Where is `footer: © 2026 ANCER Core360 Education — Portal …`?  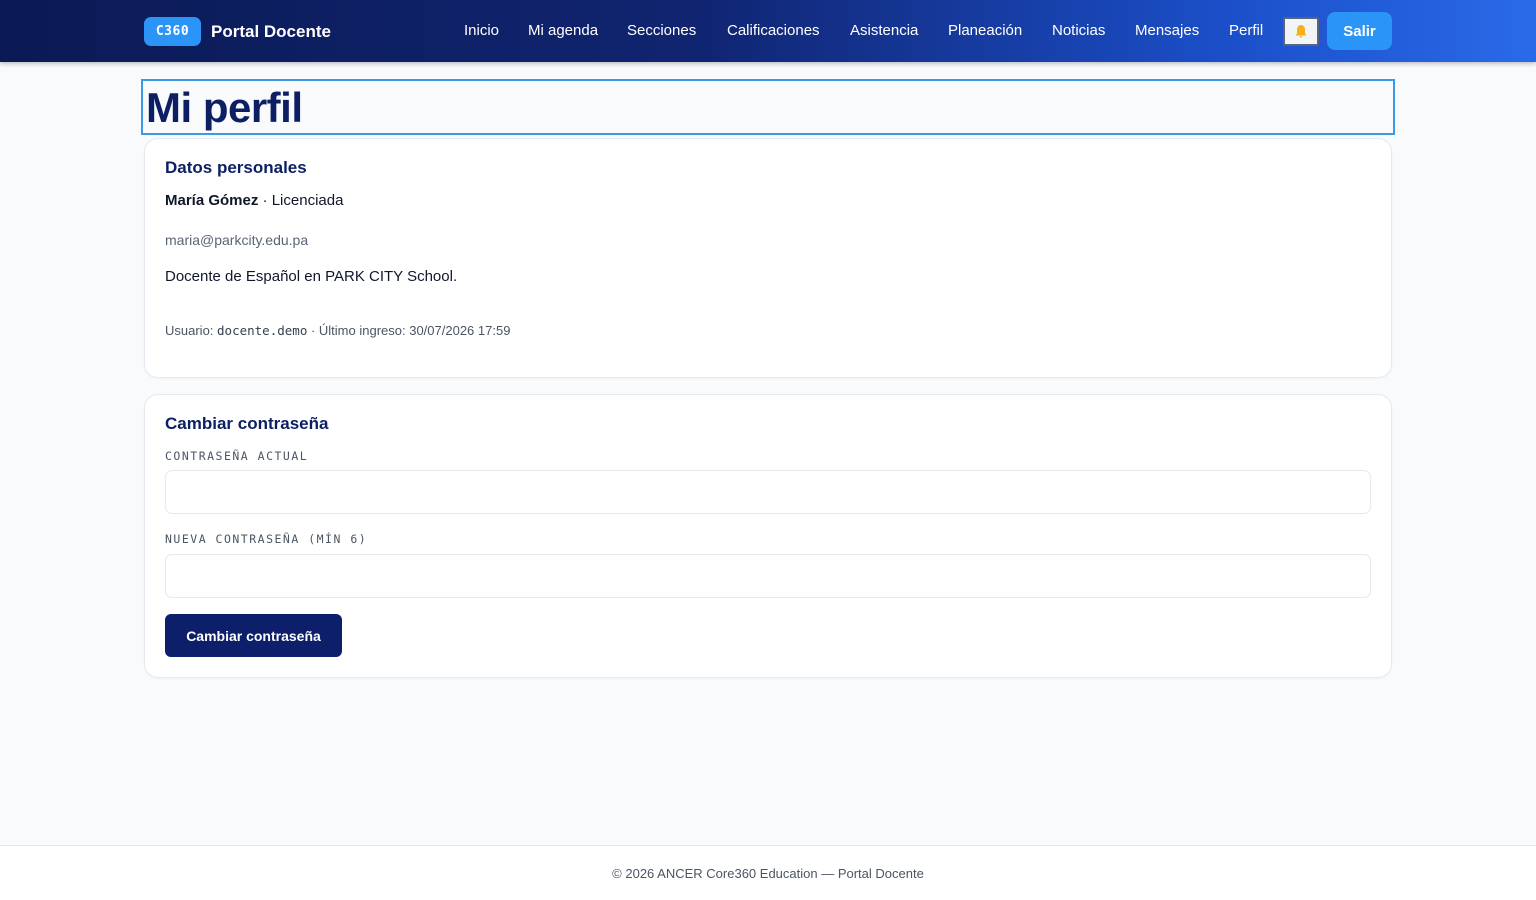 footer: © 2026 ANCER Core360 Education — Portal … is located at coordinates (768, 872).